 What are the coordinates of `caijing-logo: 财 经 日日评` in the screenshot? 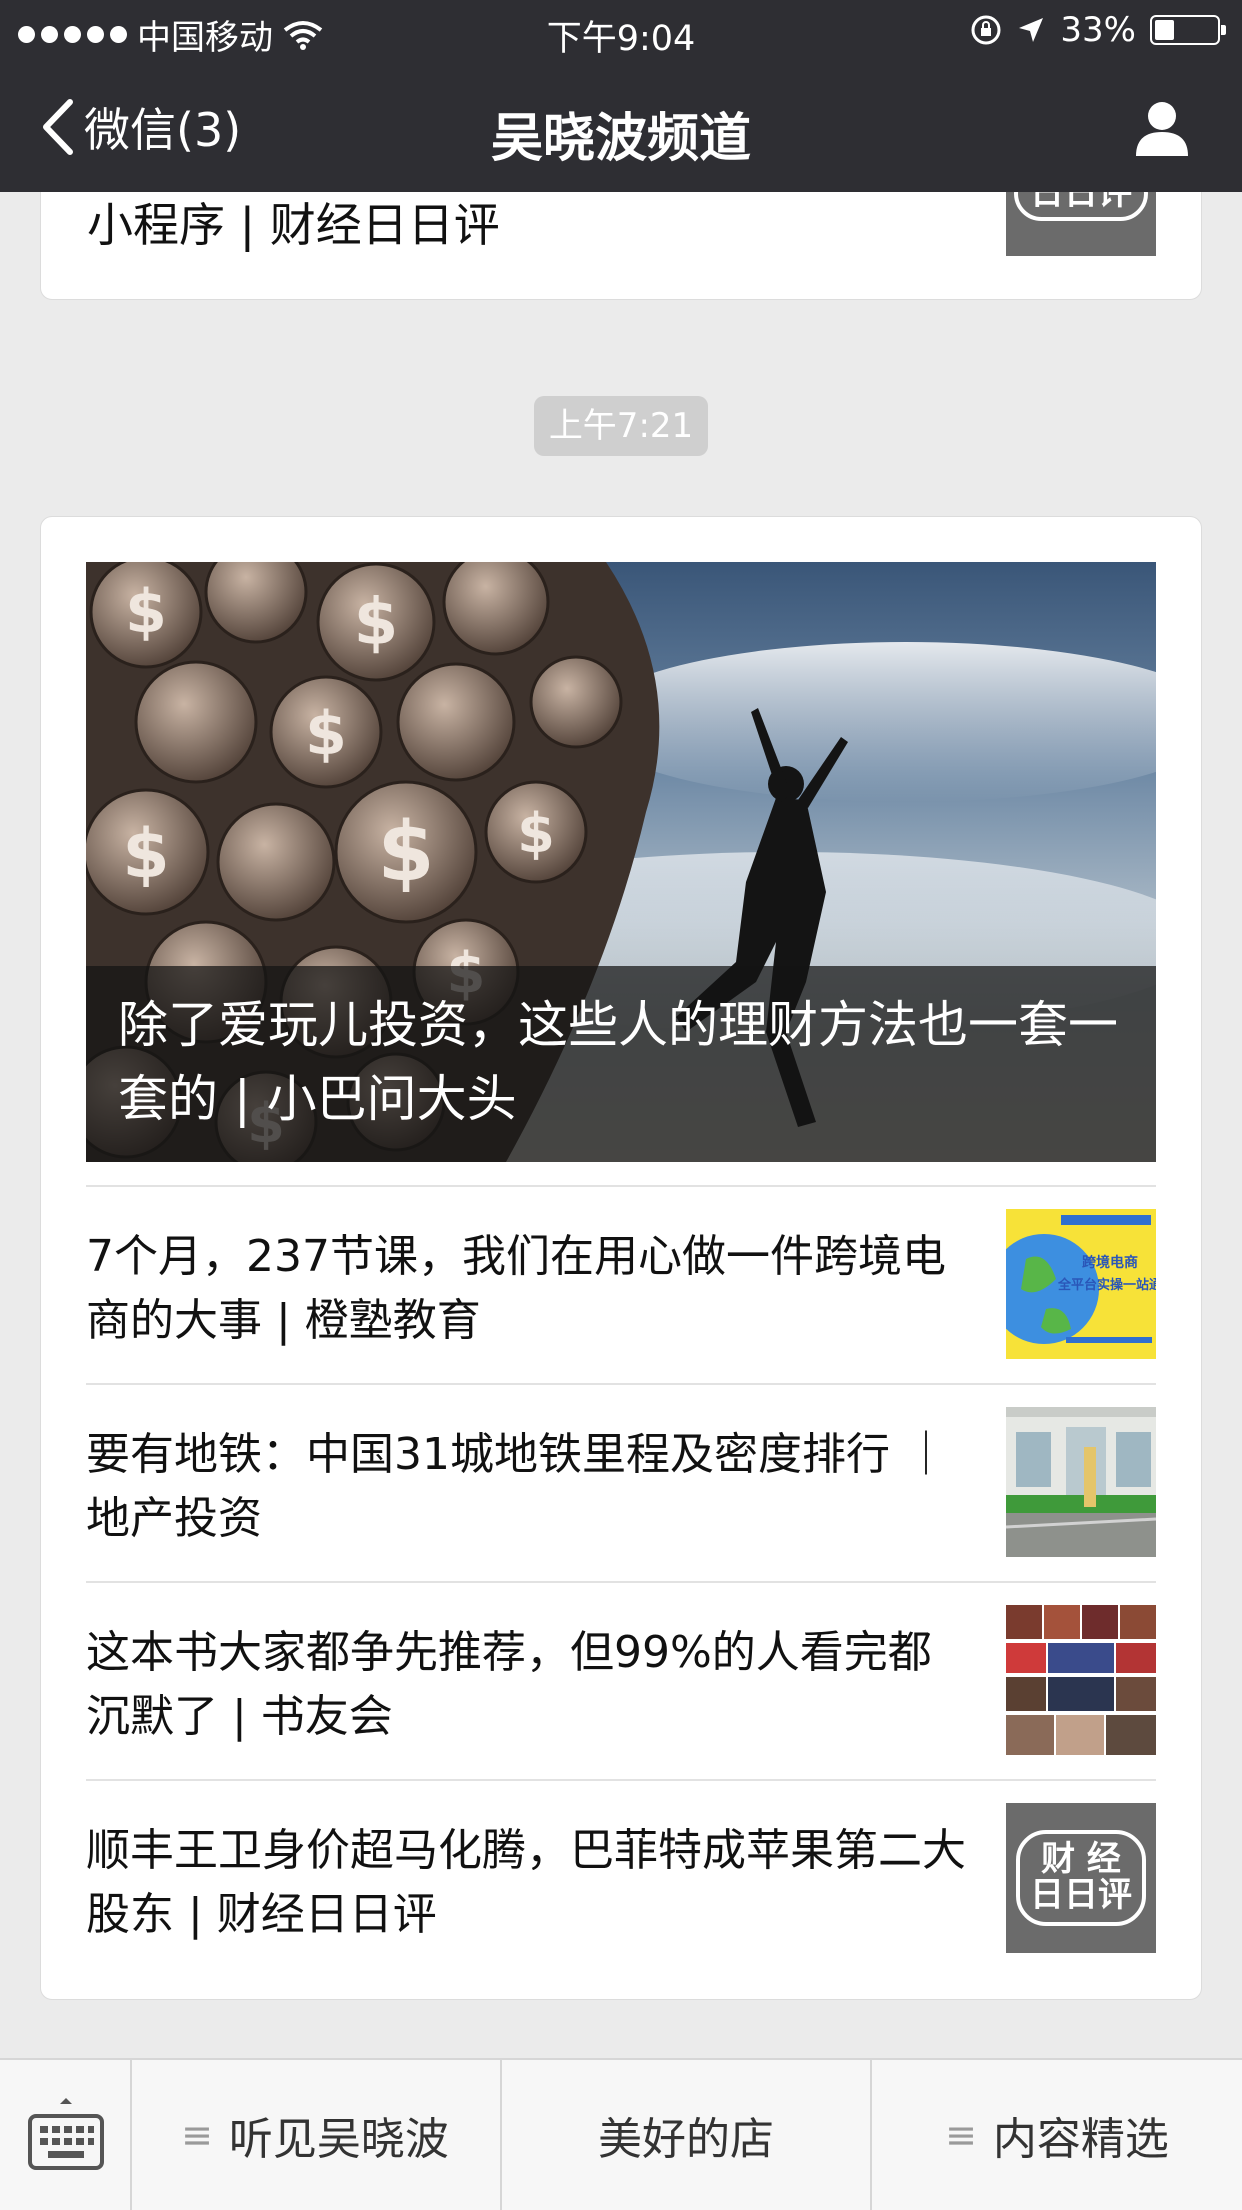 It's located at (1081, 1878).